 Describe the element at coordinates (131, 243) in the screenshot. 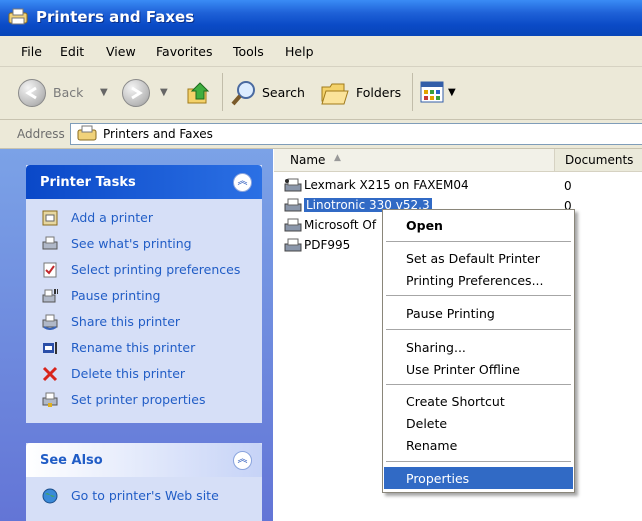

I see `task-label: See what's printing` at that location.